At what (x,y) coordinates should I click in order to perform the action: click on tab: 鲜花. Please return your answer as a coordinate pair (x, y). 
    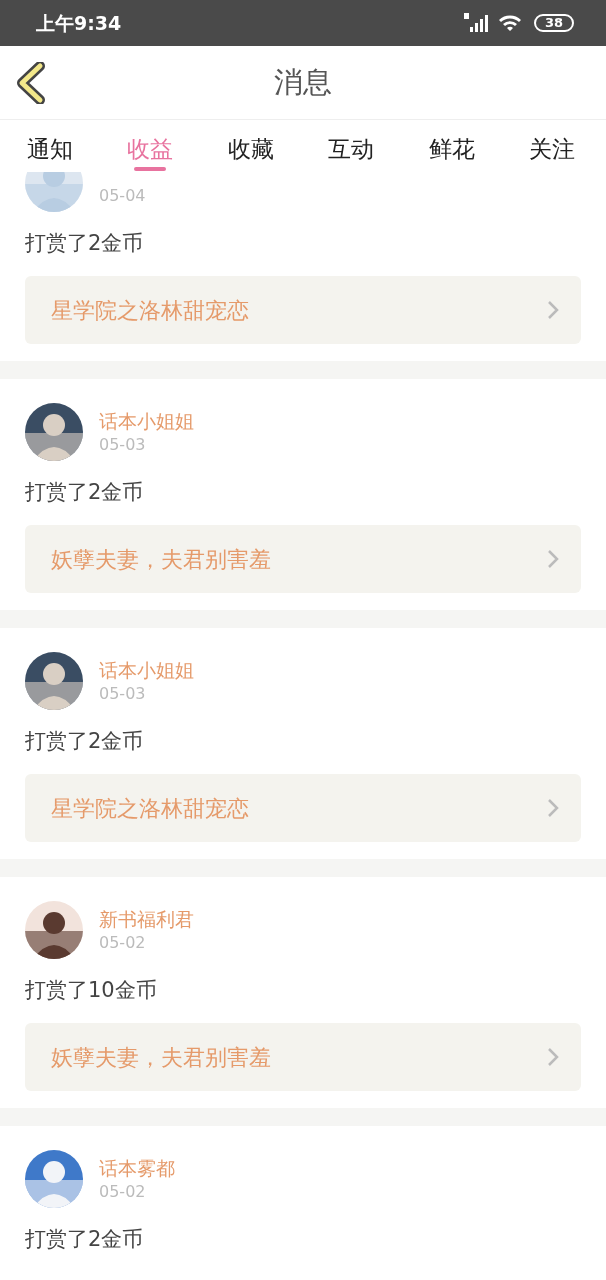
    Looking at the image, I should click on (451, 146).